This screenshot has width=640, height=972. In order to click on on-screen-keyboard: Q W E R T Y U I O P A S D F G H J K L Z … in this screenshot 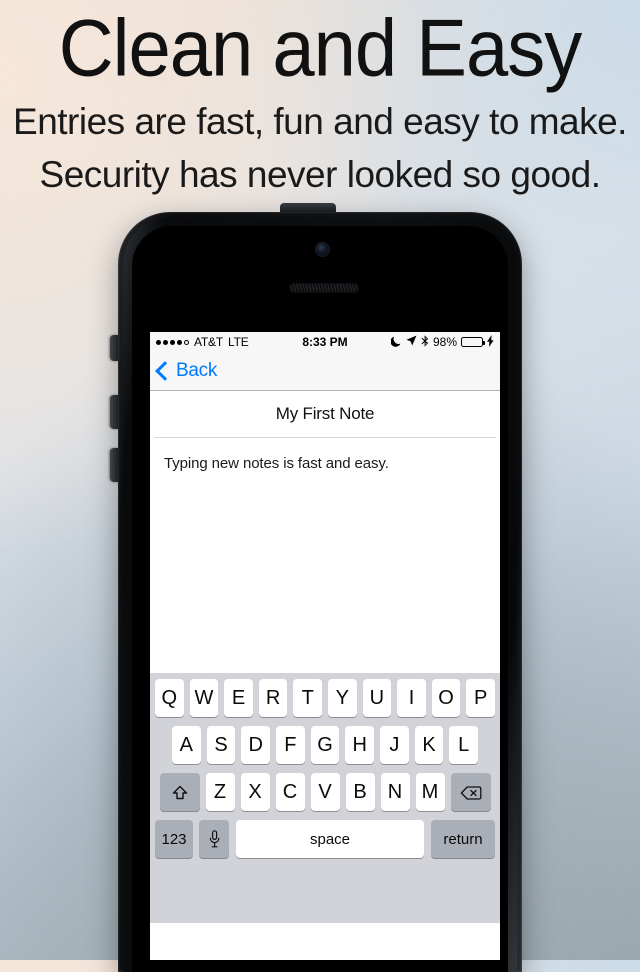, I will do `click(325, 798)`.